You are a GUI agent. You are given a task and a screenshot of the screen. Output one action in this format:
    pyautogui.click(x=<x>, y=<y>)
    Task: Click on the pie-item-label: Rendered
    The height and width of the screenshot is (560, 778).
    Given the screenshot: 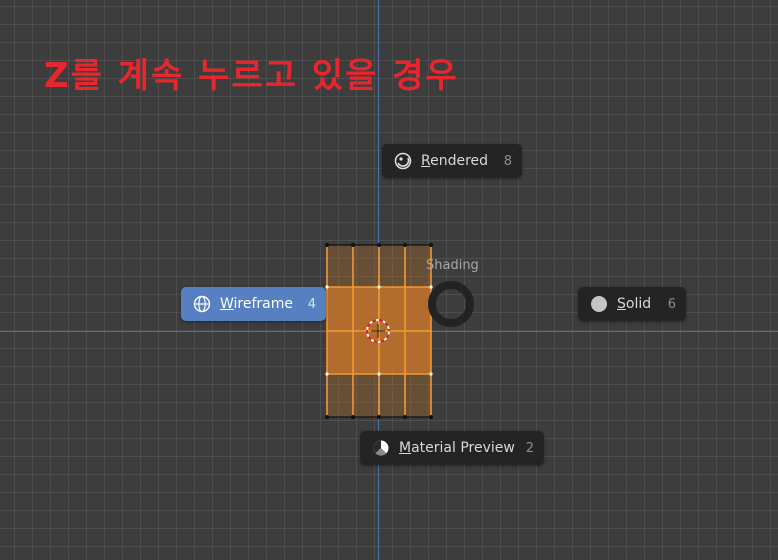 What is the action you would take?
    pyautogui.click(x=455, y=161)
    